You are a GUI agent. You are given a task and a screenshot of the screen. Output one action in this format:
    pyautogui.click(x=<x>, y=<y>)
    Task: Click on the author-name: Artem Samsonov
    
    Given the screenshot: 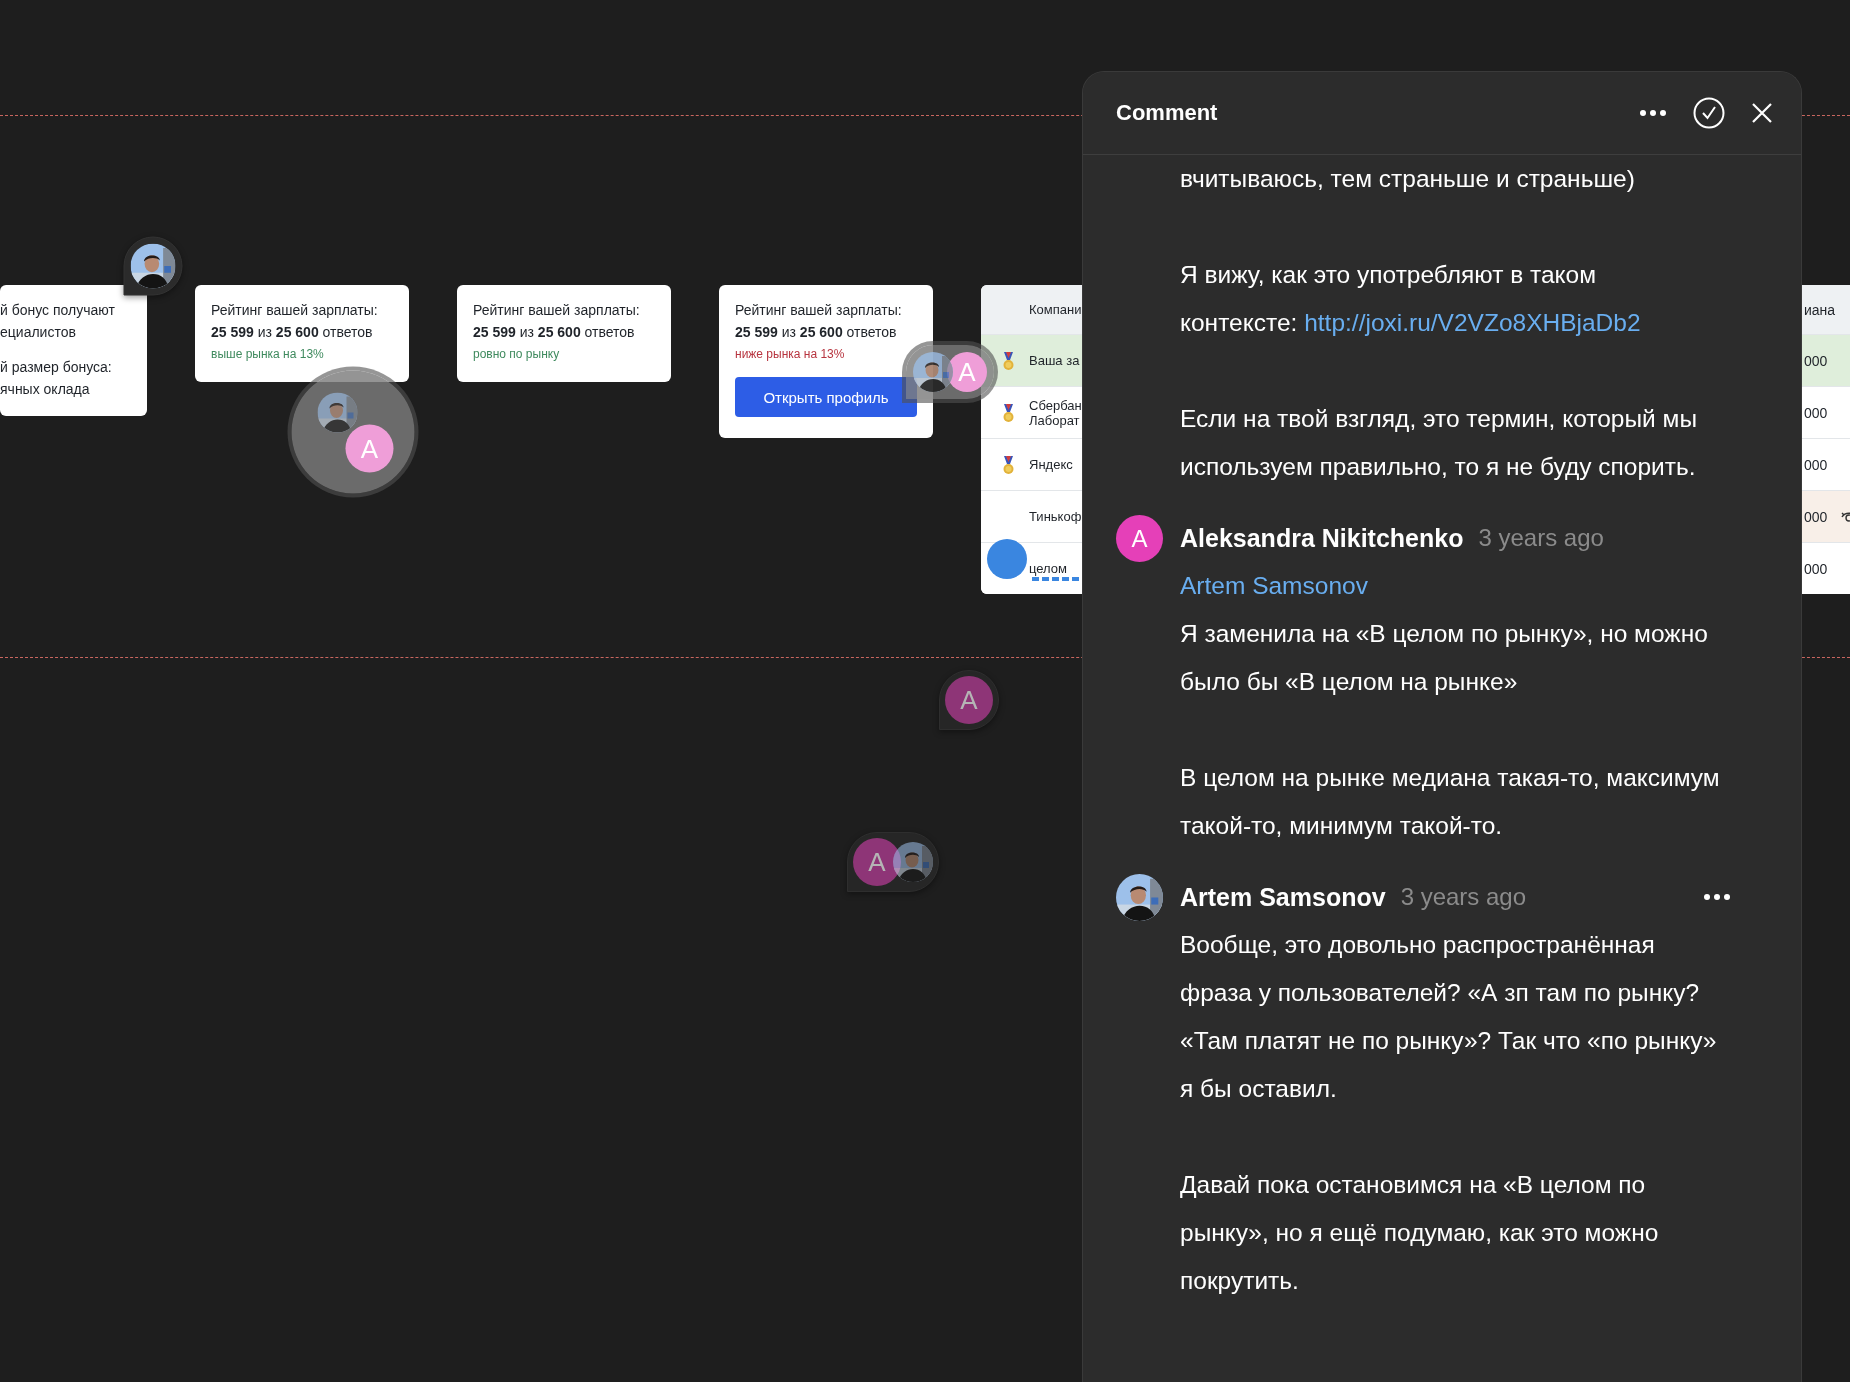 What is the action you would take?
    pyautogui.click(x=1283, y=897)
    